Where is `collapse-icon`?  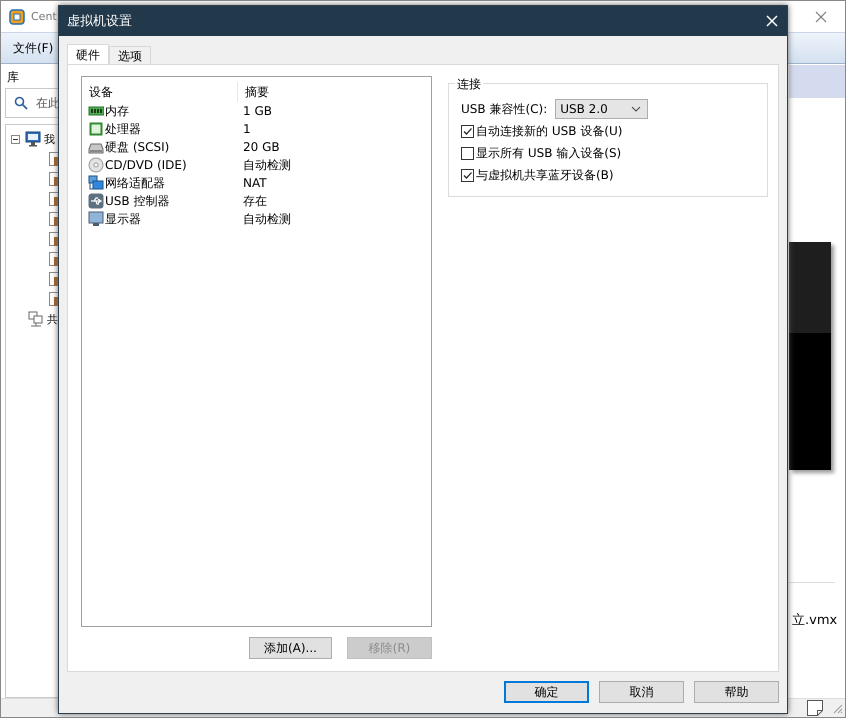 collapse-icon is located at coordinates (15, 139).